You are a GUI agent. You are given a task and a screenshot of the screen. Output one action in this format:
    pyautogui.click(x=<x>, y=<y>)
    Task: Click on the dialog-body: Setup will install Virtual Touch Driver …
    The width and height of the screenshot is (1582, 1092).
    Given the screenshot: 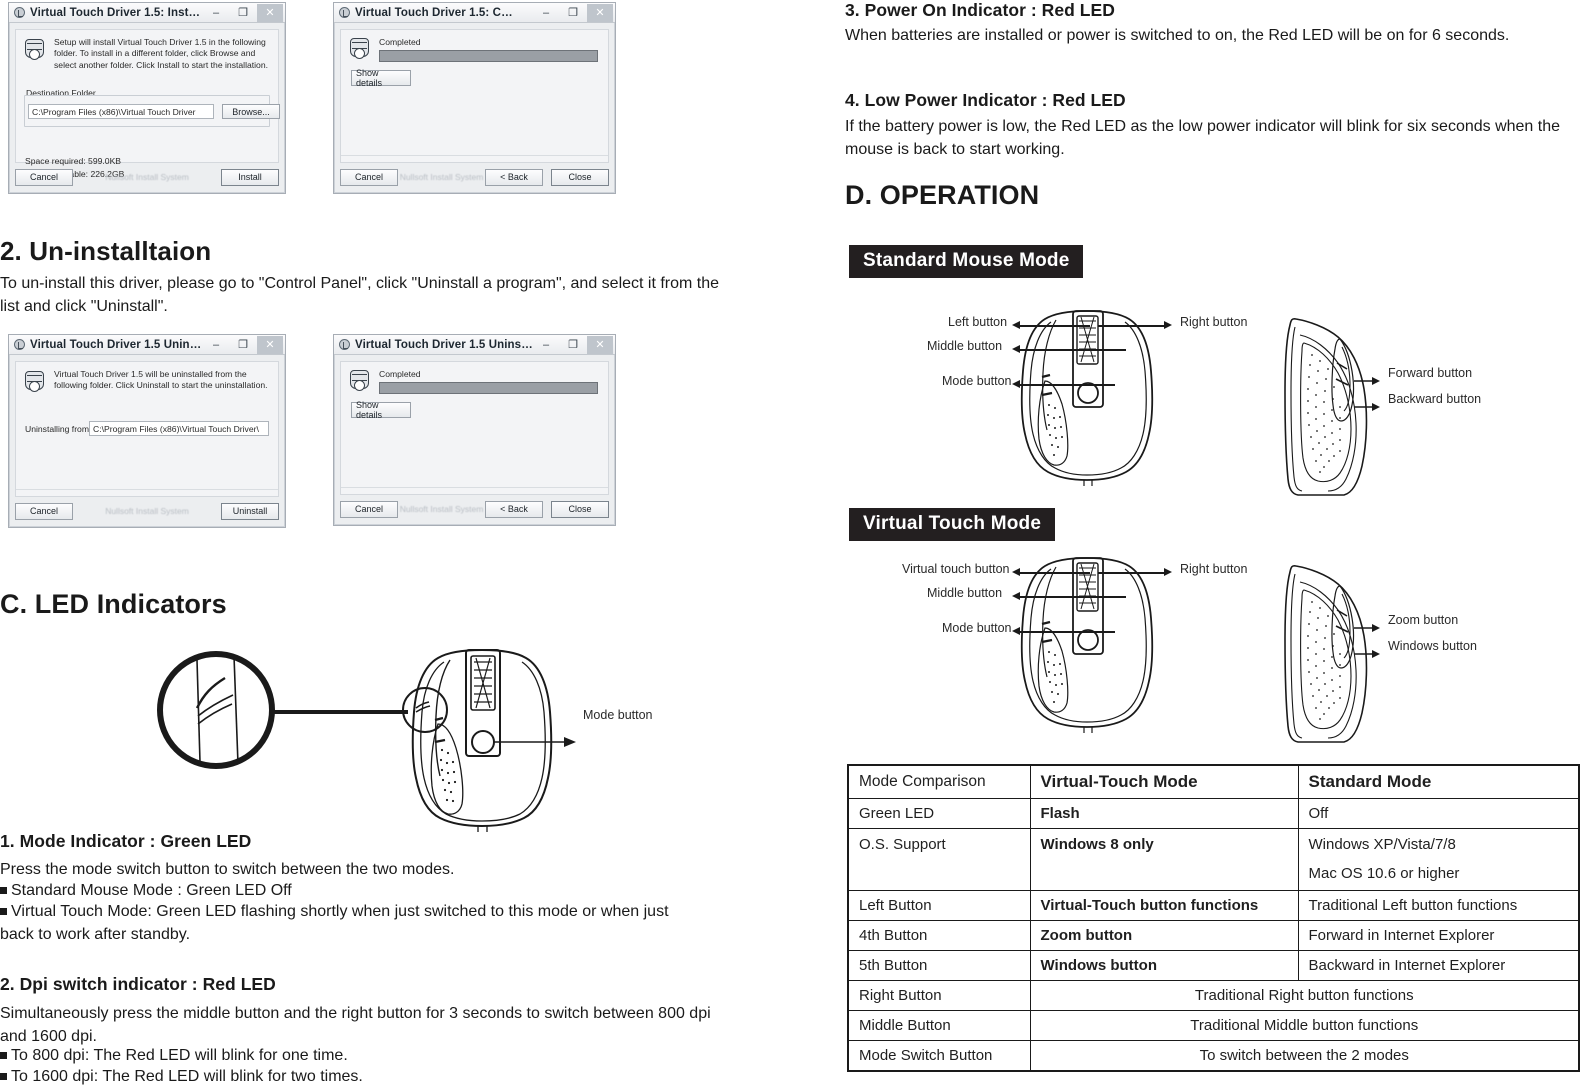 What is the action you would take?
    pyautogui.click(x=147, y=104)
    